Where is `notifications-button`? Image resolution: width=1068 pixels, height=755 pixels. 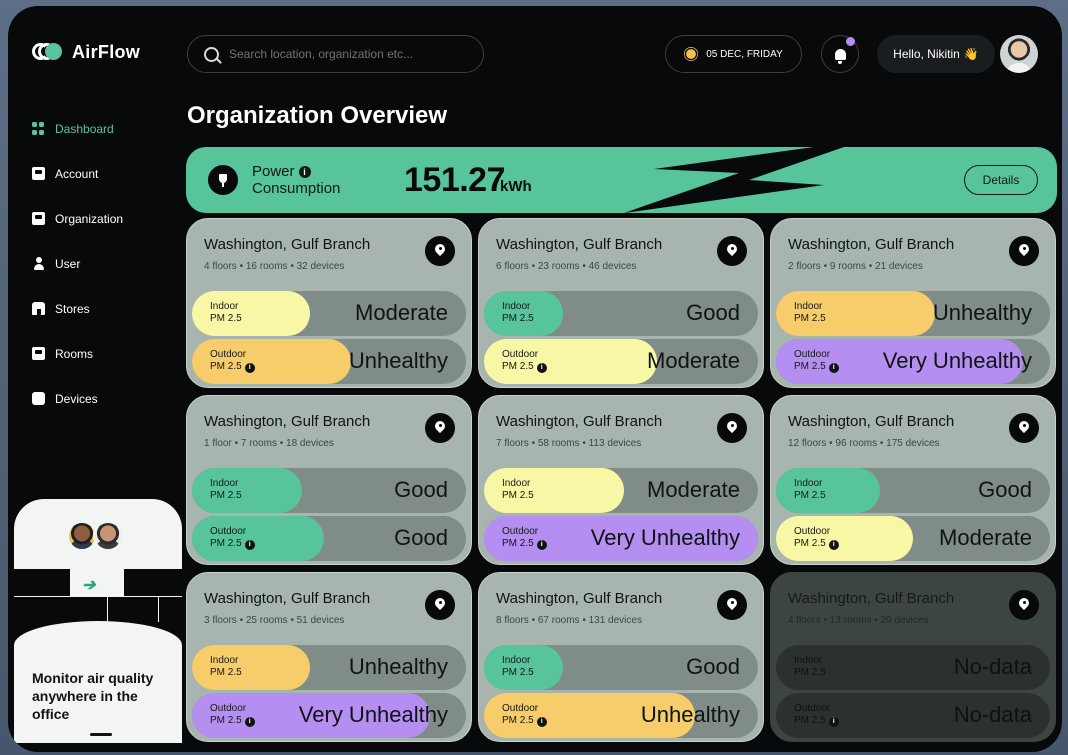 notifications-button is located at coordinates (840, 54).